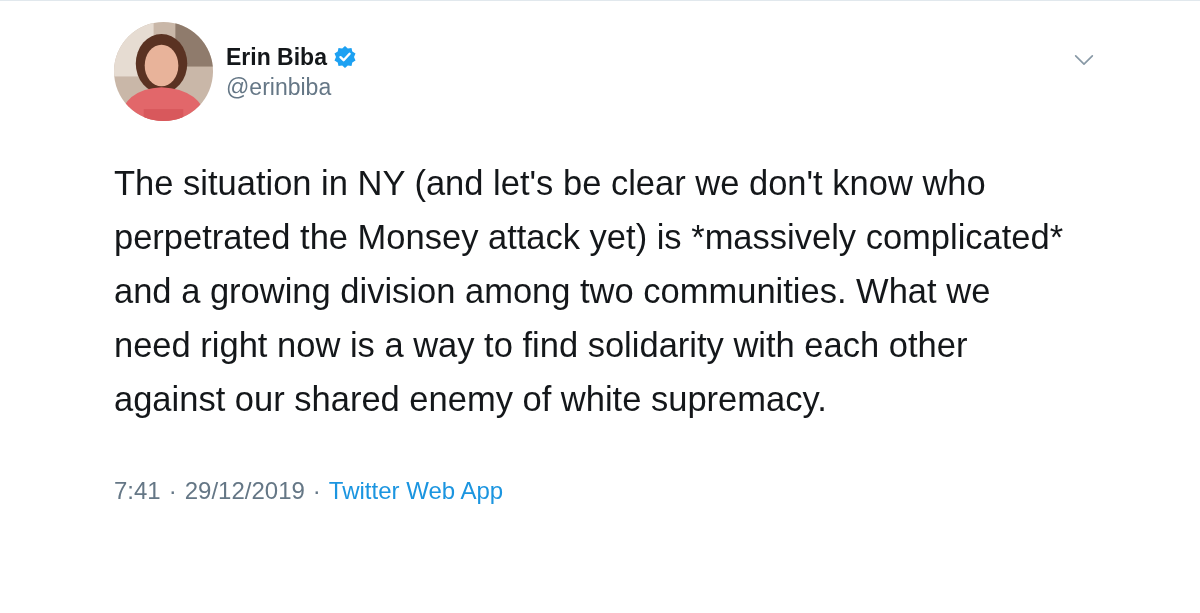  Describe the element at coordinates (244, 491) in the screenshot. I see `timestamp: 29/12/2019` at that location.